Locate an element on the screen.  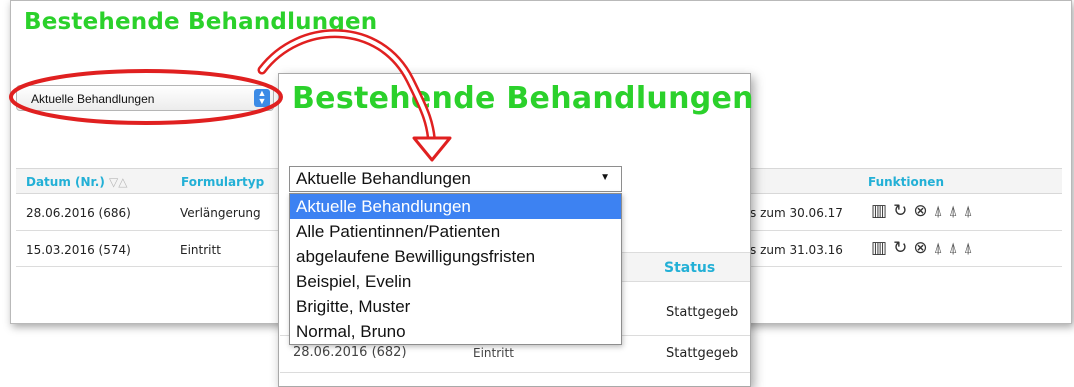
chevron-down-icon: ▼ is located at coordinates (605, 177).